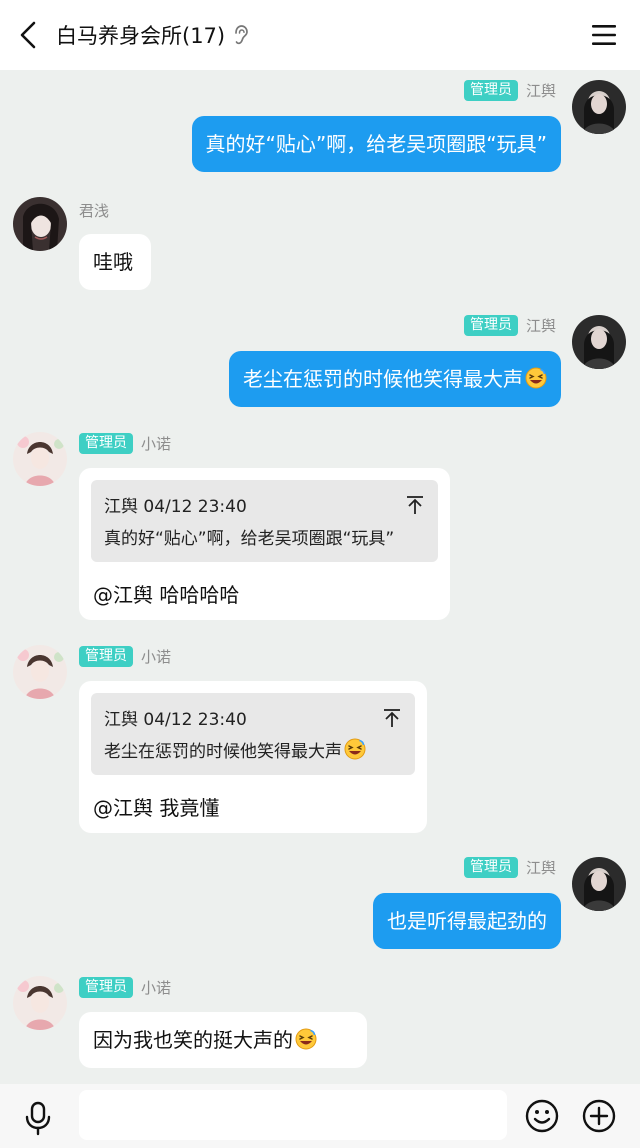  I want to click on sender-name: 君浅, so click(94, 211).